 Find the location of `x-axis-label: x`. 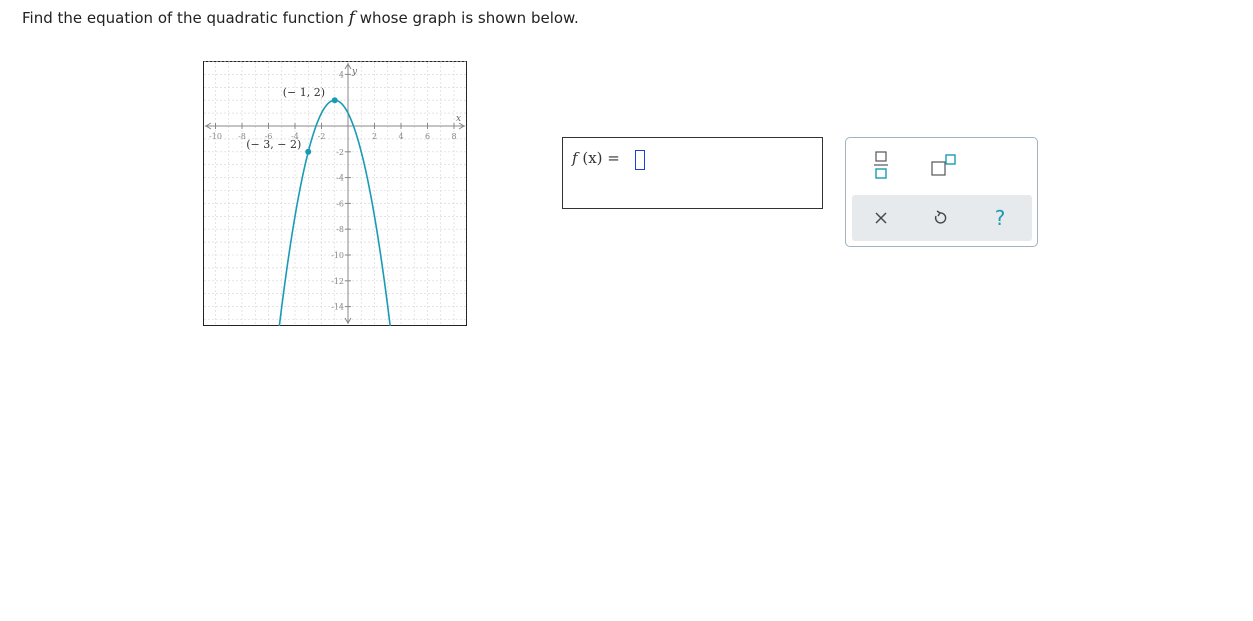

x-axis-label: x is located at coordinates (458, 119).